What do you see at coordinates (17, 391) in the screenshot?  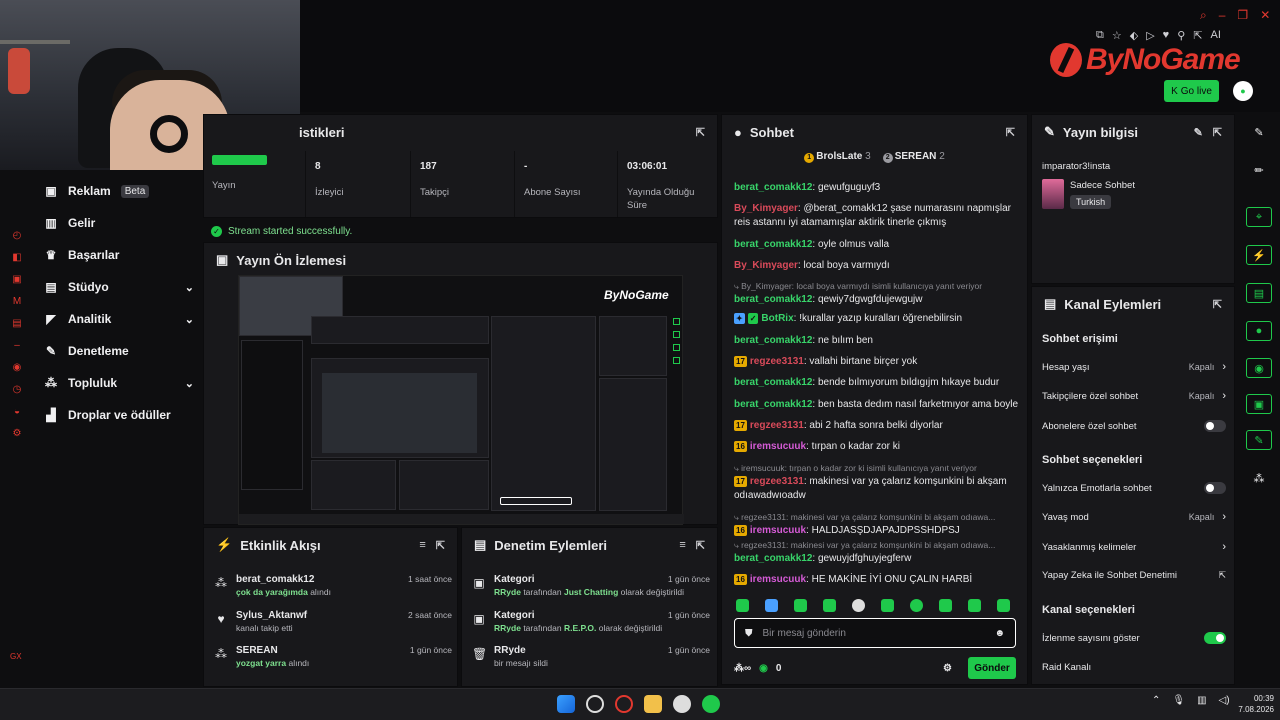 I see `clock-icon: ◷` at bounding box center [17, 391].